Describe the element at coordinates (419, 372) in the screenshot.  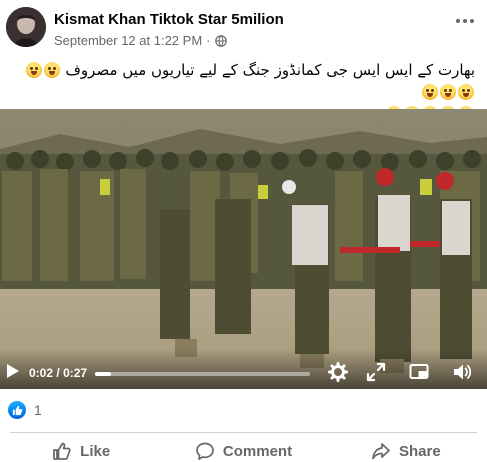
I see `picture-in-picture-icon` at that location.